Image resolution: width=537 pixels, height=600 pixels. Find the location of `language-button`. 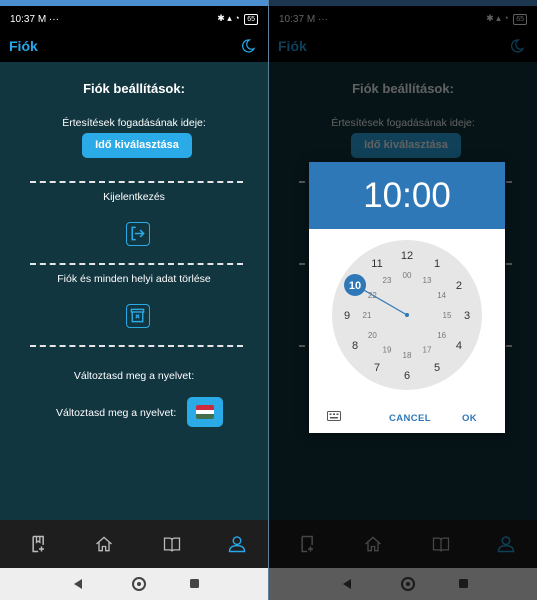

language-button is located at coordinates (205, 412).